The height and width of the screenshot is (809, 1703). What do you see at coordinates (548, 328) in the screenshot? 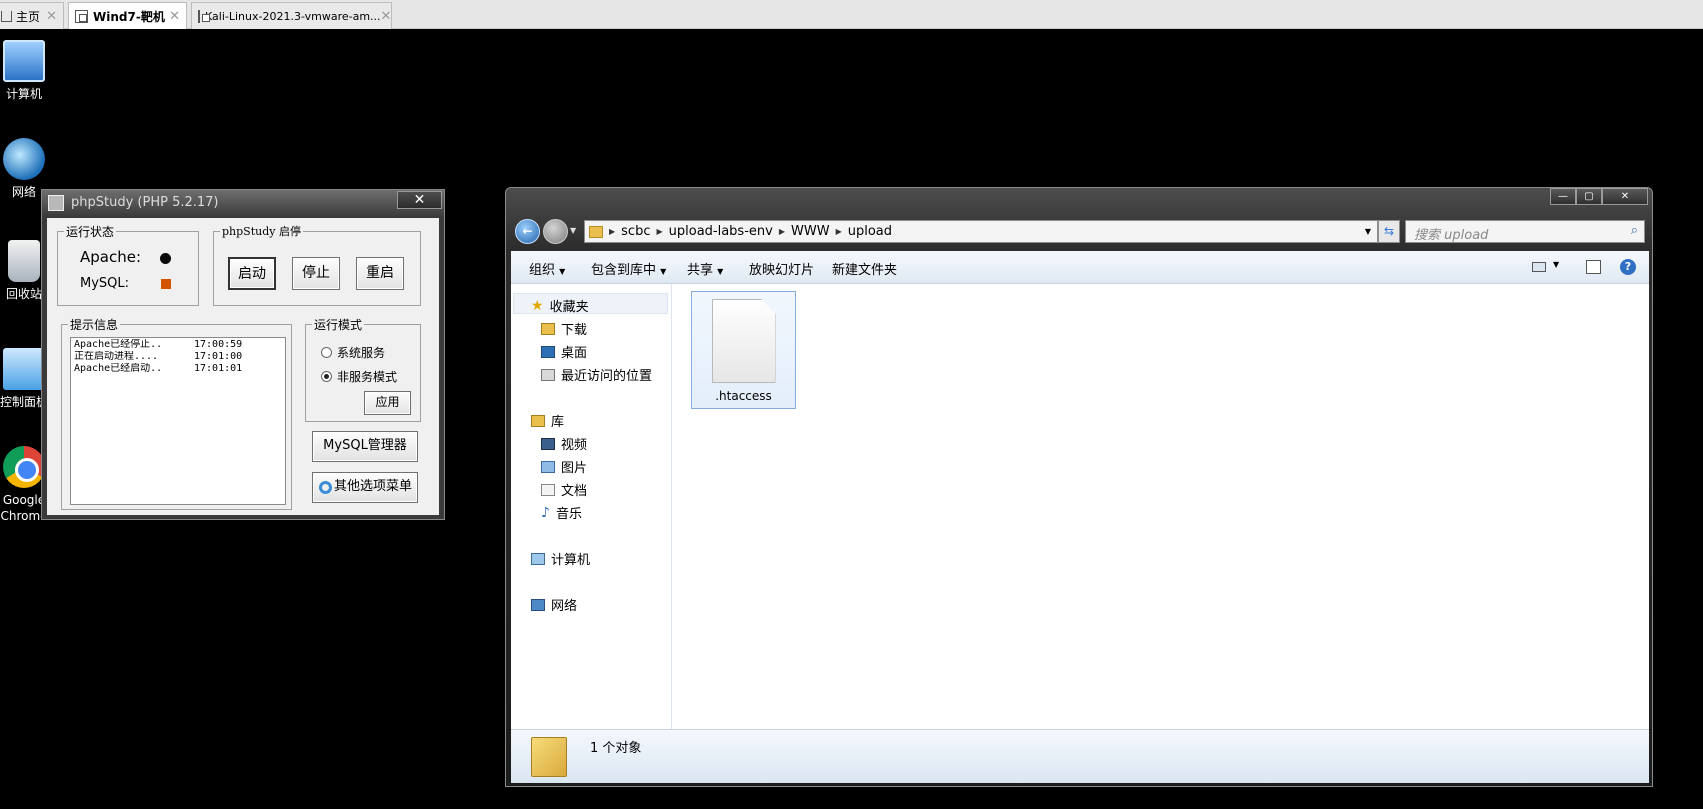
I see `downloads-icon` at bounding box center [548, 328].